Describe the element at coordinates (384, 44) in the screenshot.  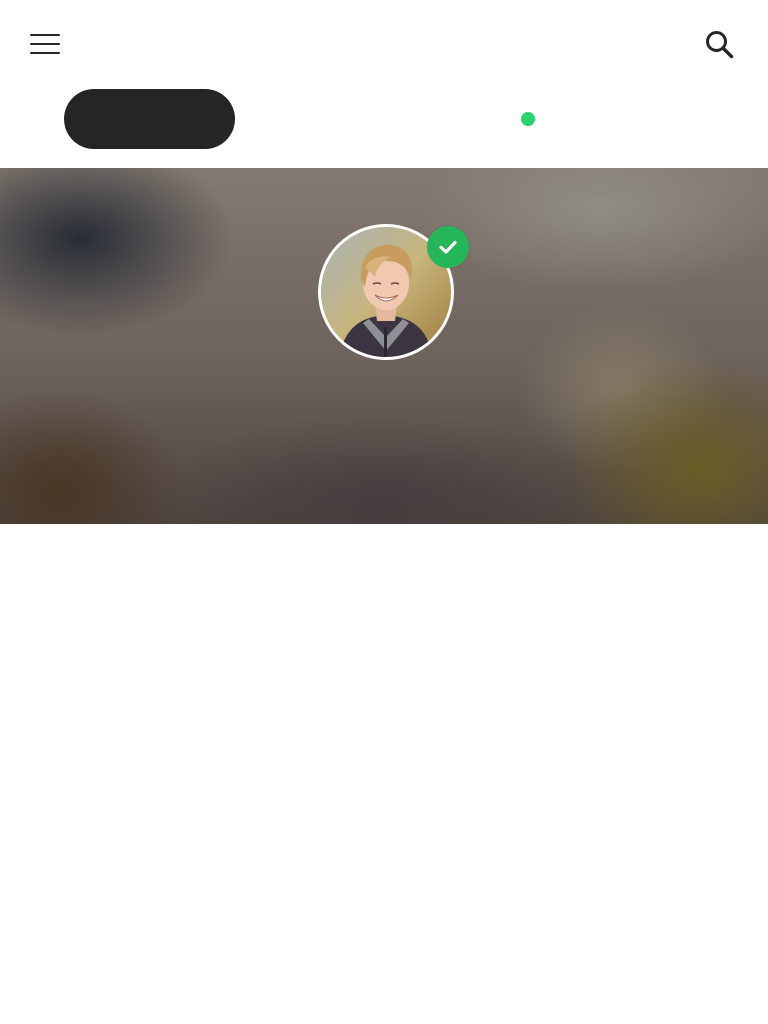
I see `top-bar` at that location.